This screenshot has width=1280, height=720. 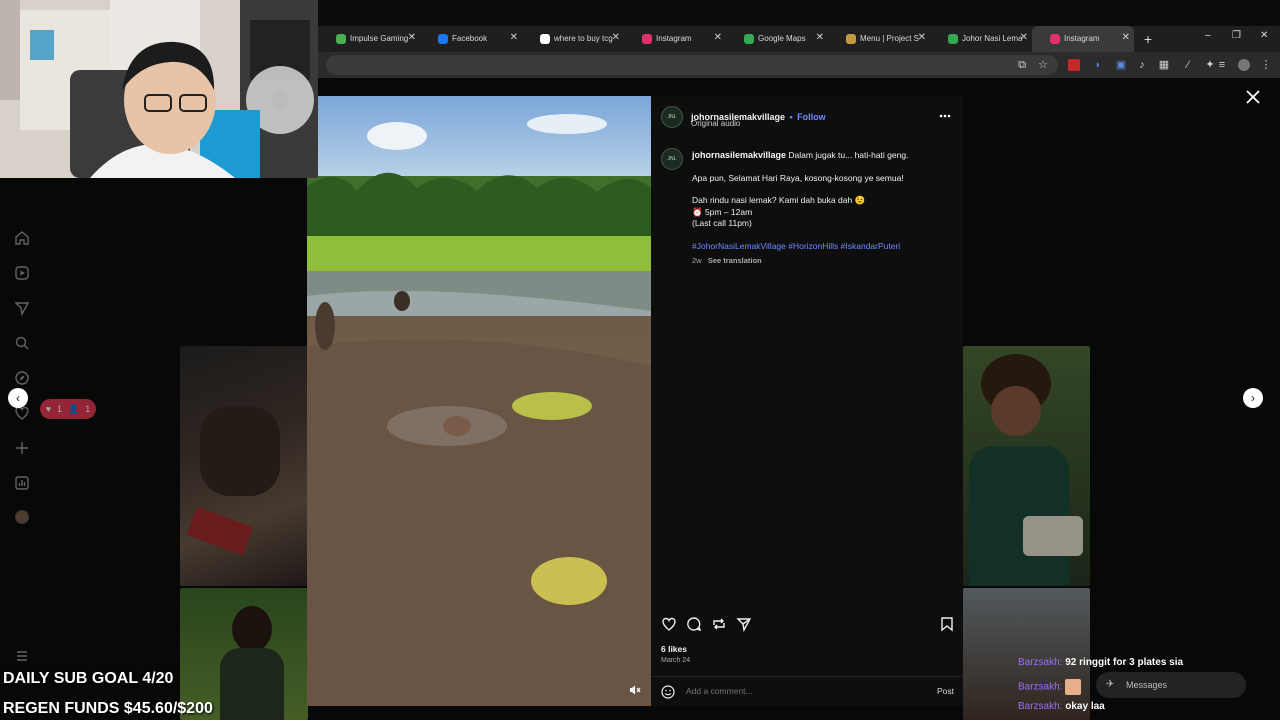 What do you see at coordinates (1164, 65) in the screenshot?
I see `extension-icon: ▦` at bounding box center [1164, 65].